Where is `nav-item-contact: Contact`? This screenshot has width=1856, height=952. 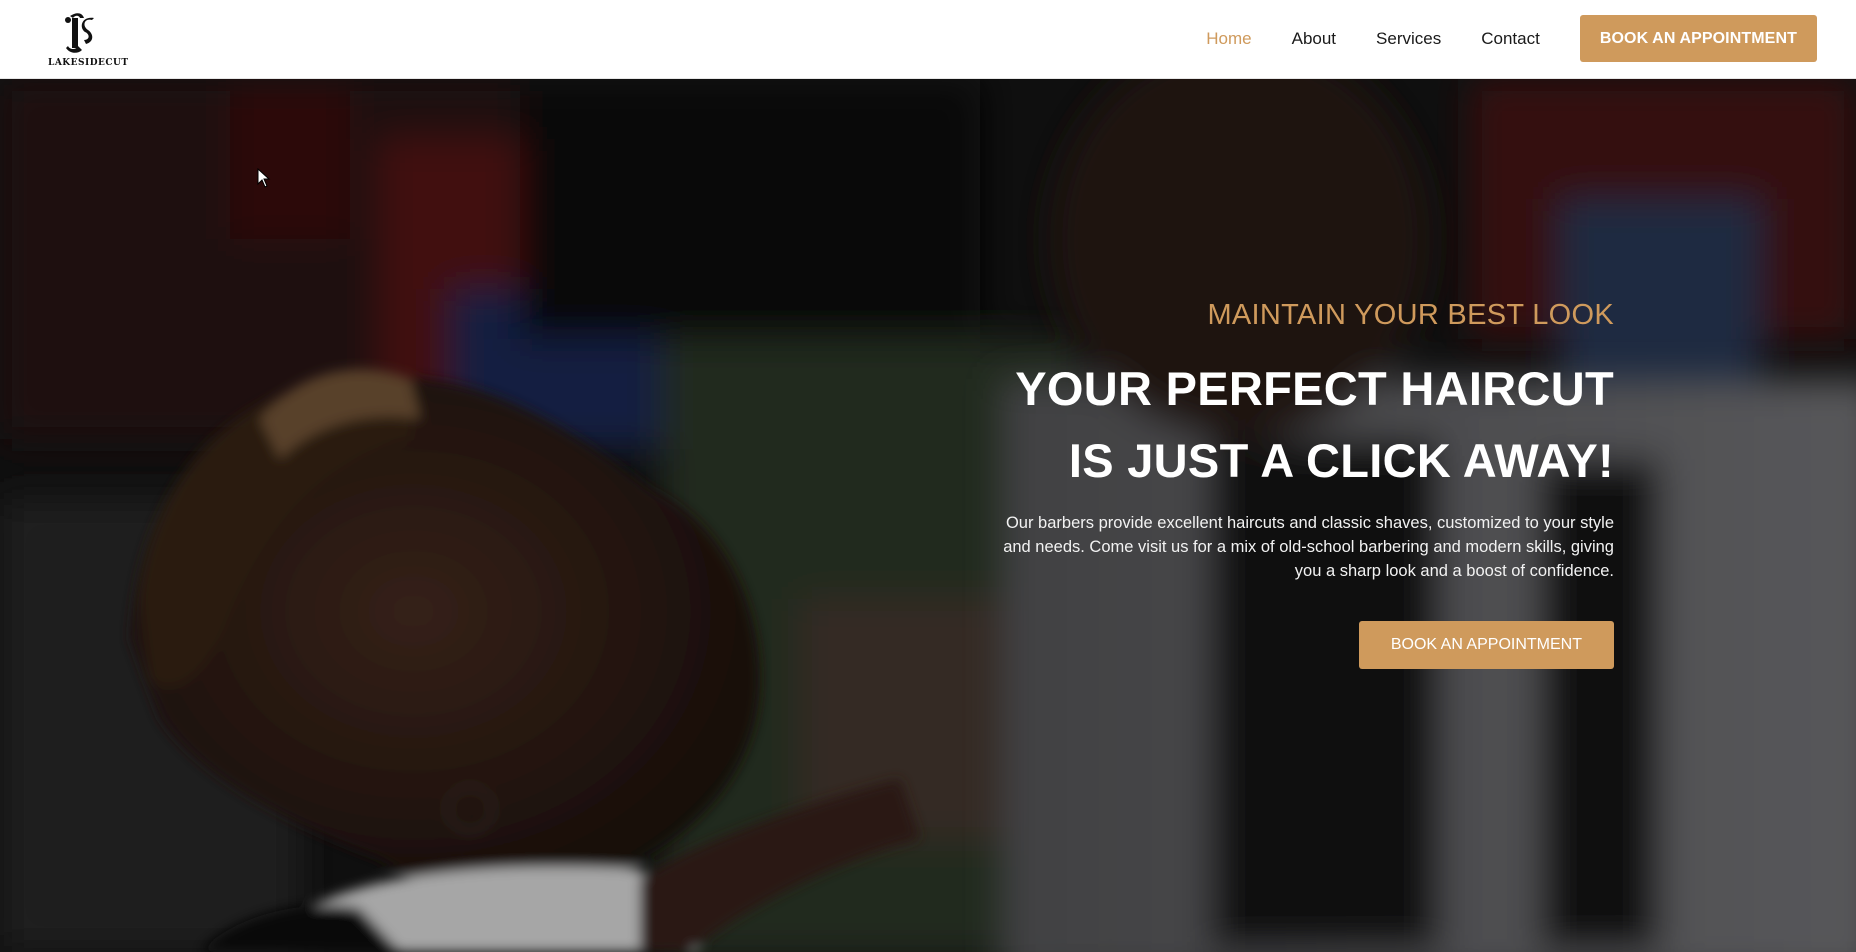 nav-item-contact: Contact is located at coordinates (1510, 39).